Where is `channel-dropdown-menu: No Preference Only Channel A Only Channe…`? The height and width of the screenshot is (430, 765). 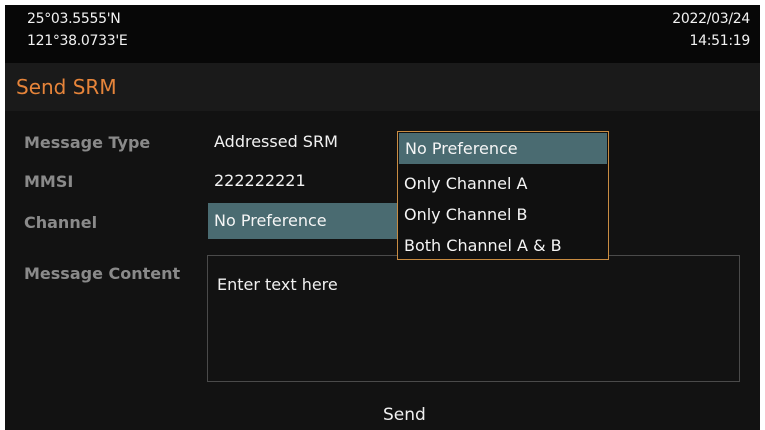 channel-dropdown-menu: No Preference Only Channel A Only Channe… is located at coordinates (503, 195).